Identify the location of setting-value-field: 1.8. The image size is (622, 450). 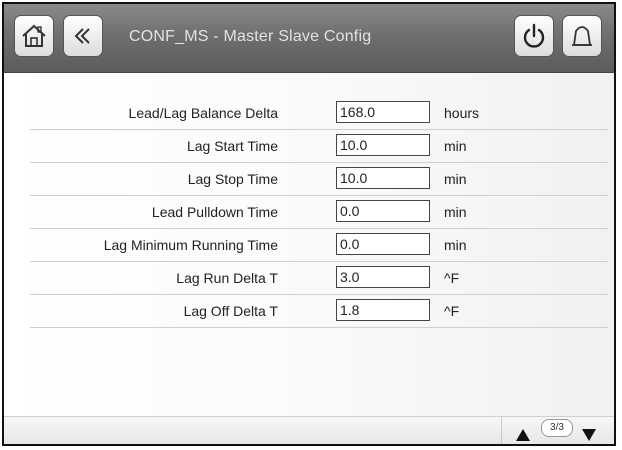
(383, 310).